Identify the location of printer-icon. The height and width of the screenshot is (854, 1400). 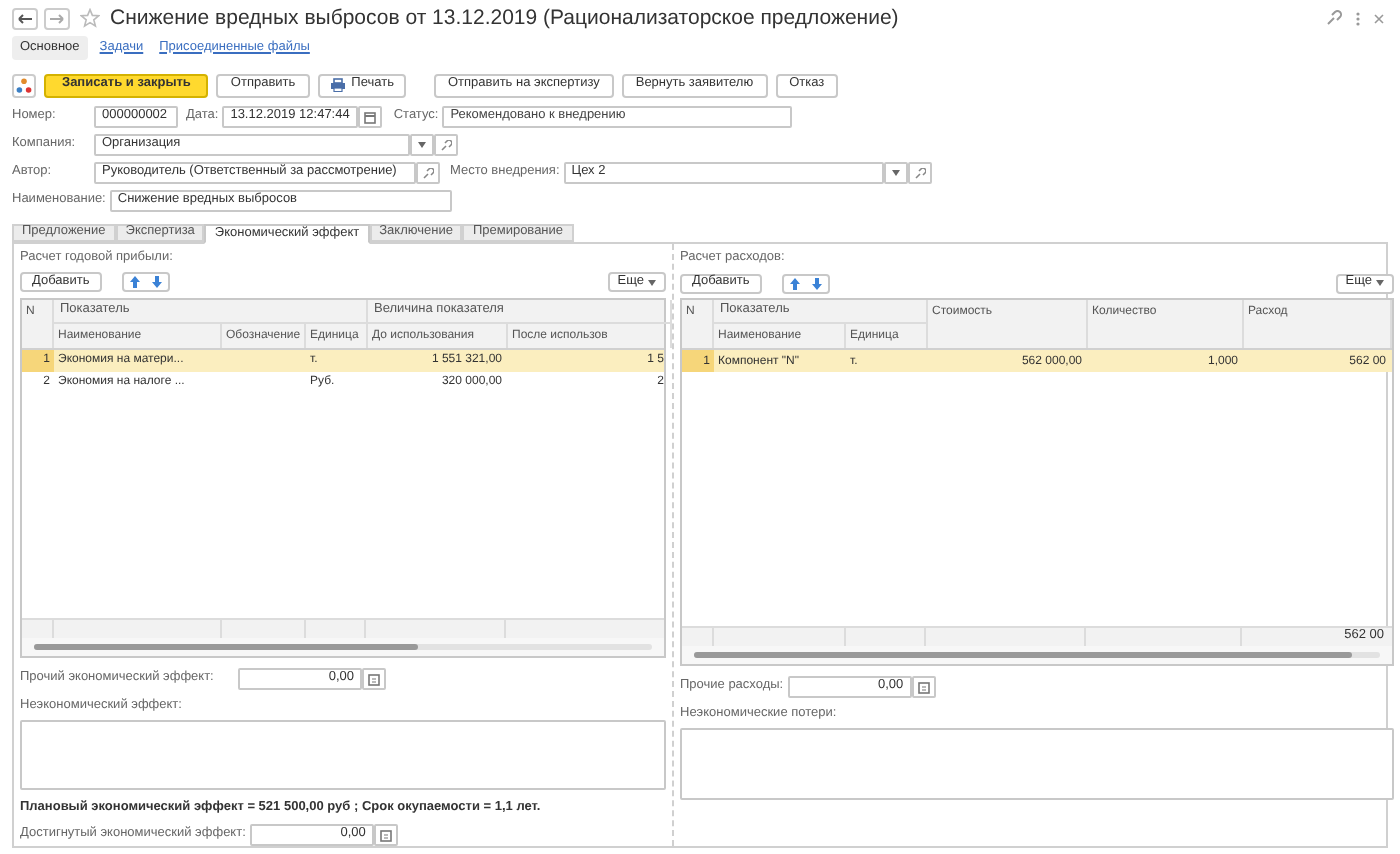
(337, 85).